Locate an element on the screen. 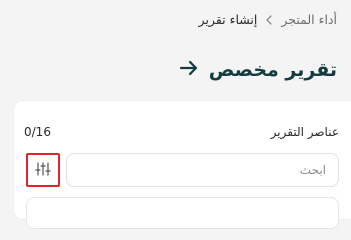 The width and height of the screenshot is (351, 240). search-input is located at coordinates (202, 170).